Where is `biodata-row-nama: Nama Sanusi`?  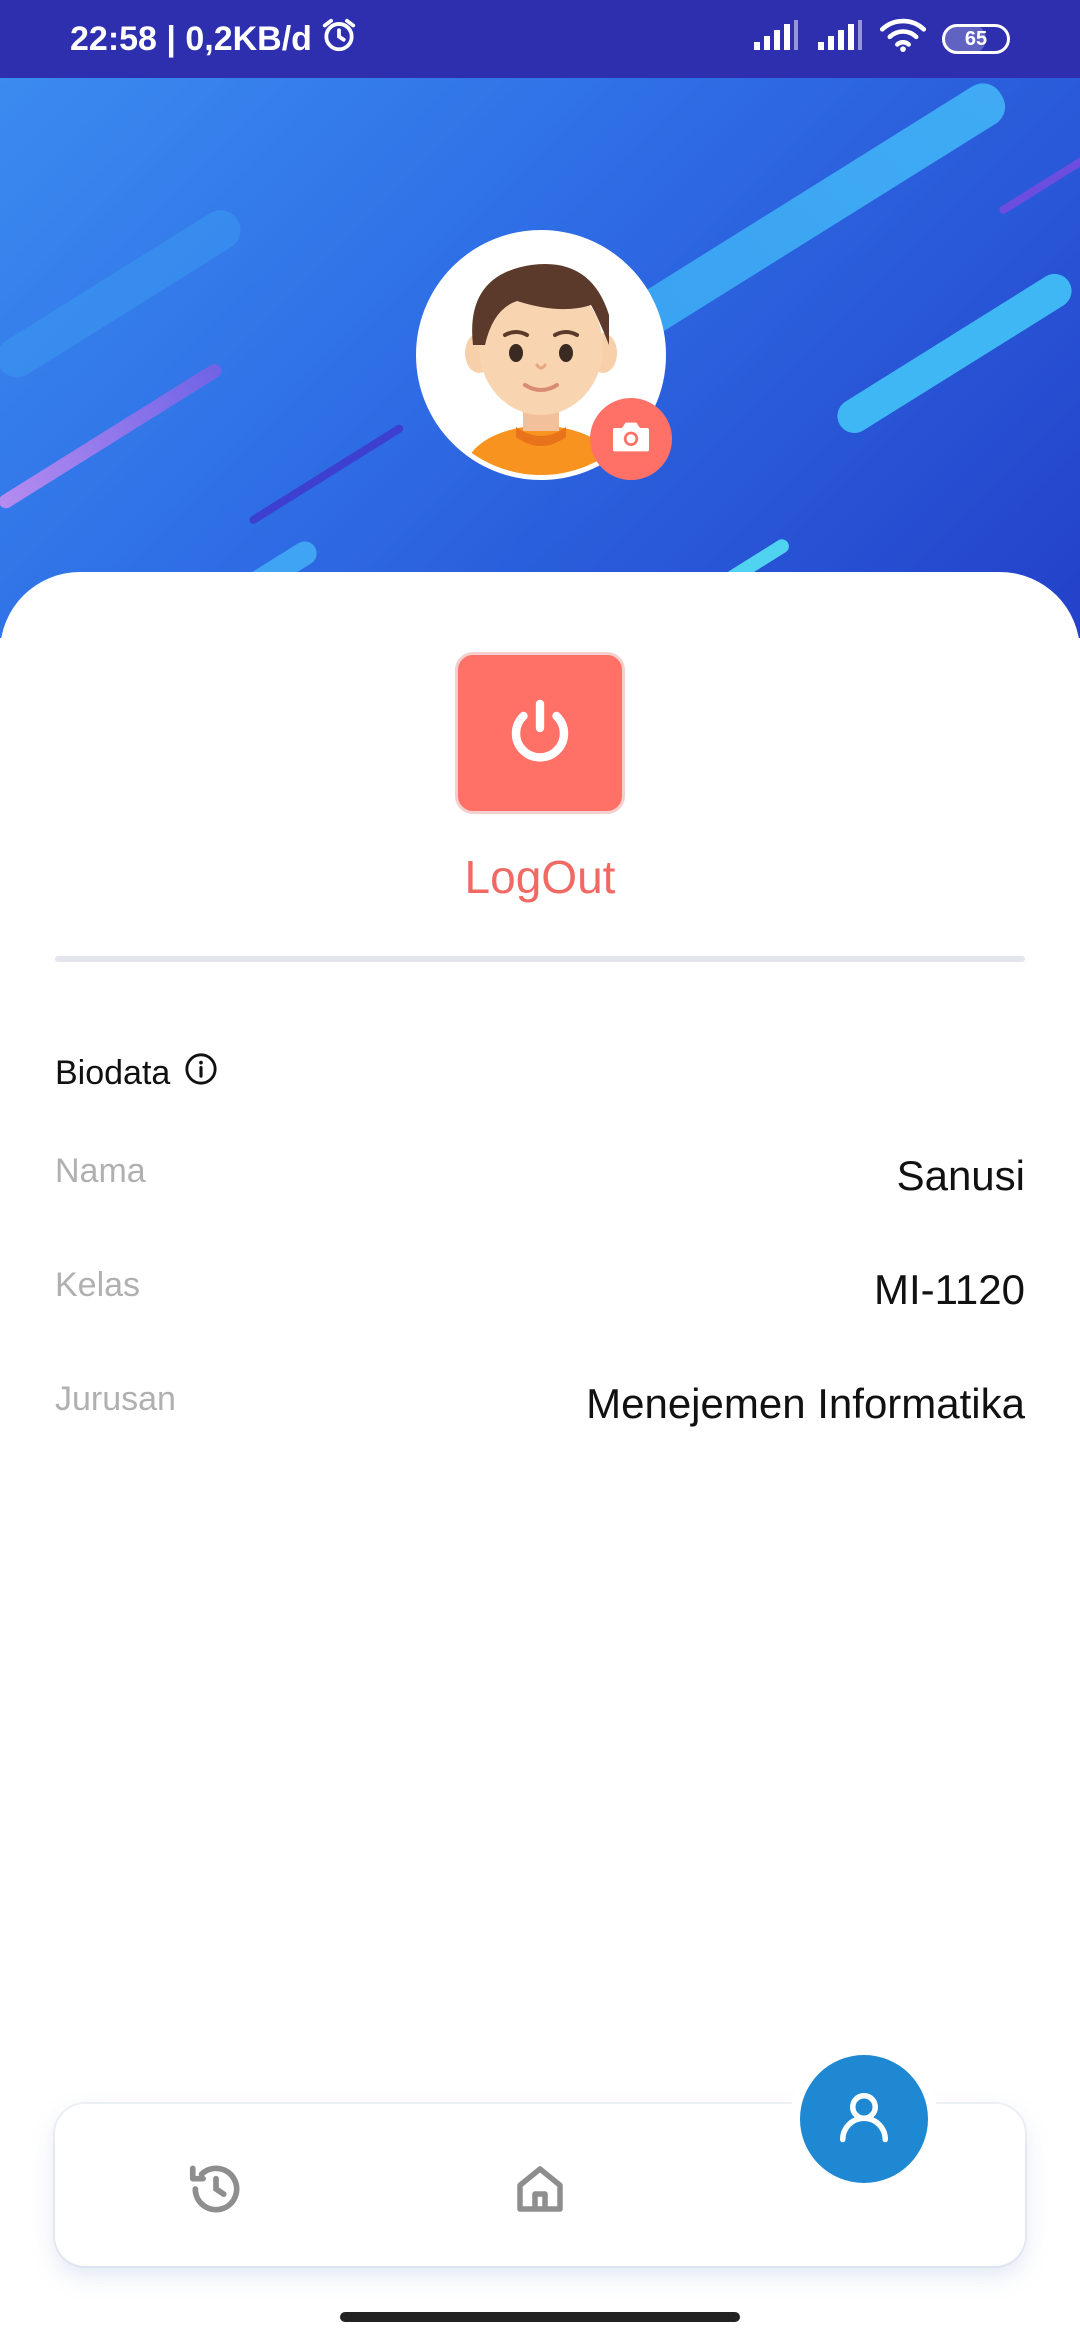 biodata-row-nama: Nama Sanusi is located at coordinates (540, 1176).